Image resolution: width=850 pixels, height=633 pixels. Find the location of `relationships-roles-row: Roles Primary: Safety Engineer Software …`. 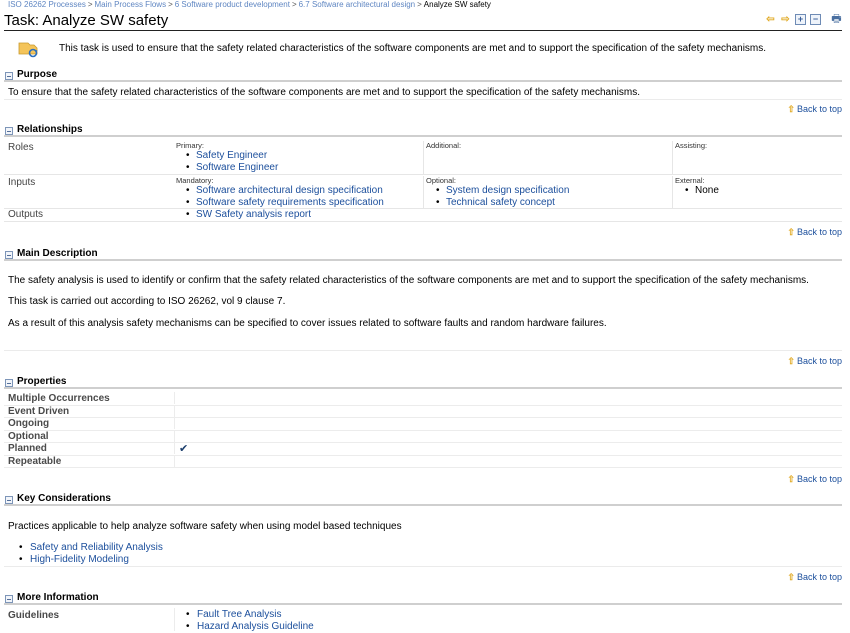

relationships-roles-row: Roles Primary: Safety Engineer Software … is located at coordinates (423, 157).